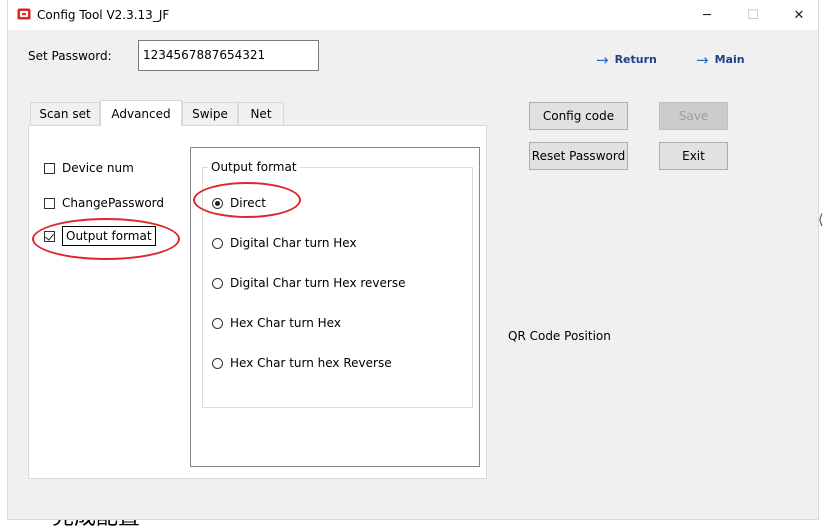  I want to click on radio-label: Direct, so click(248, 203).